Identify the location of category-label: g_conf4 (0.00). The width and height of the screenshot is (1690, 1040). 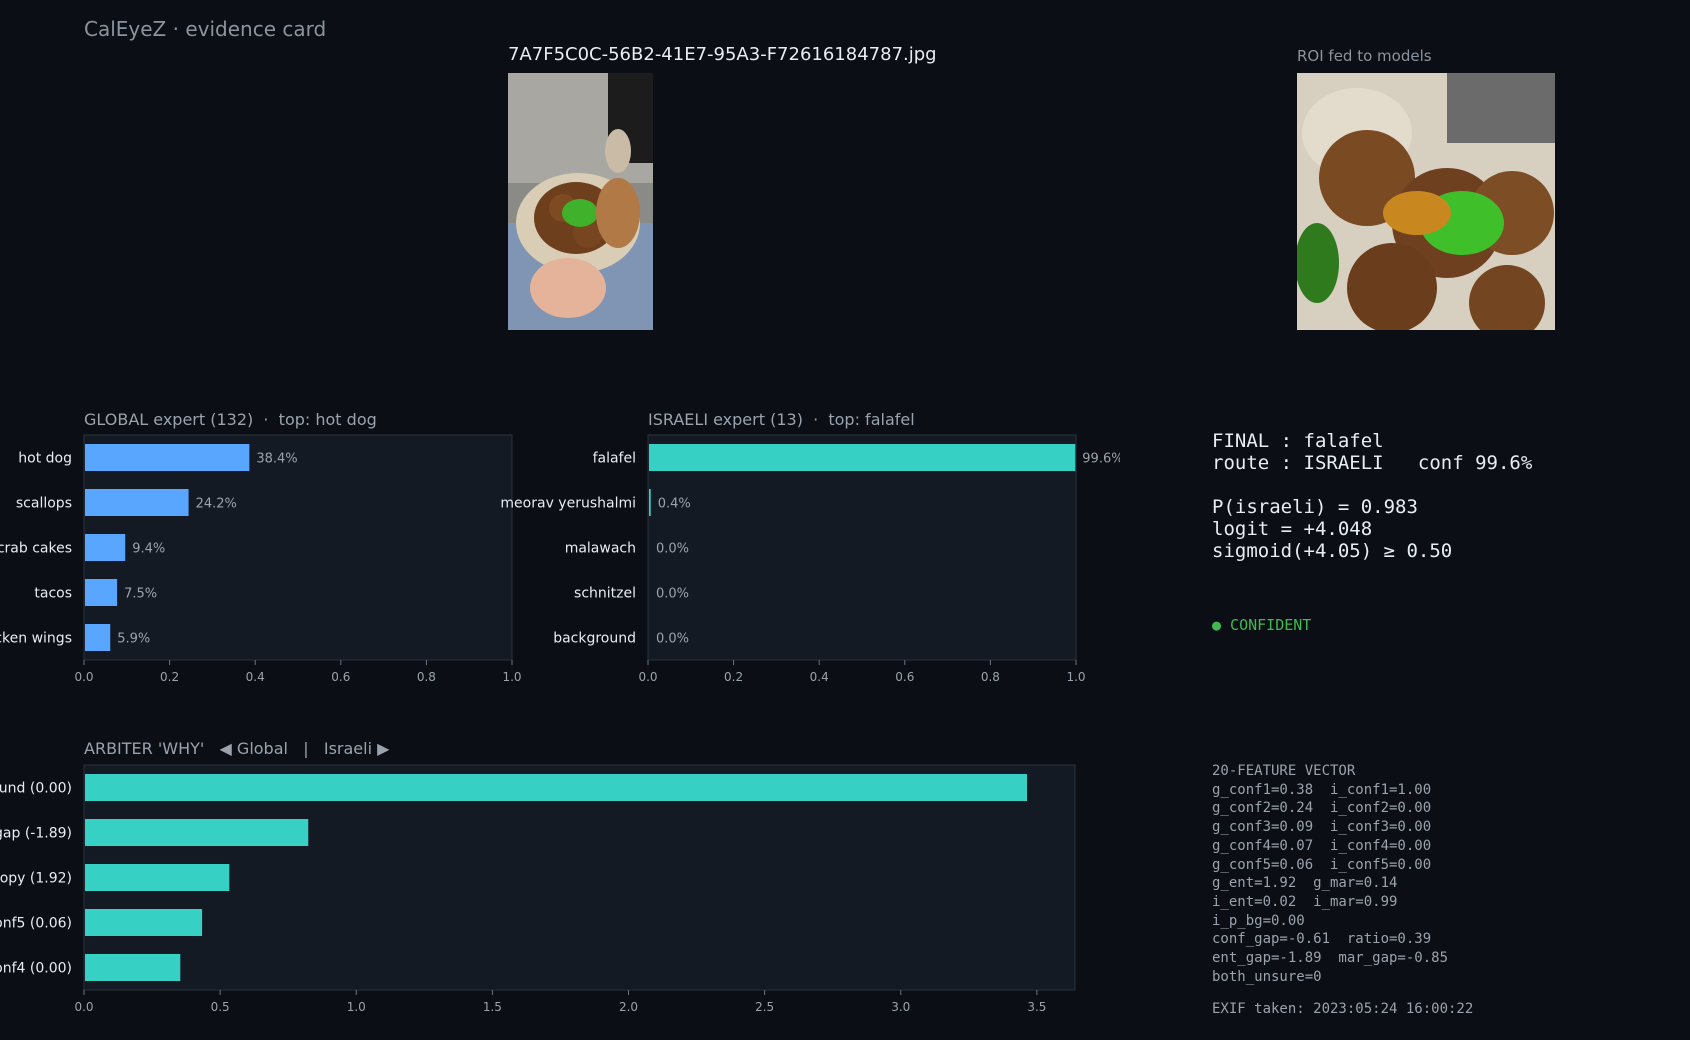
(36, 969).